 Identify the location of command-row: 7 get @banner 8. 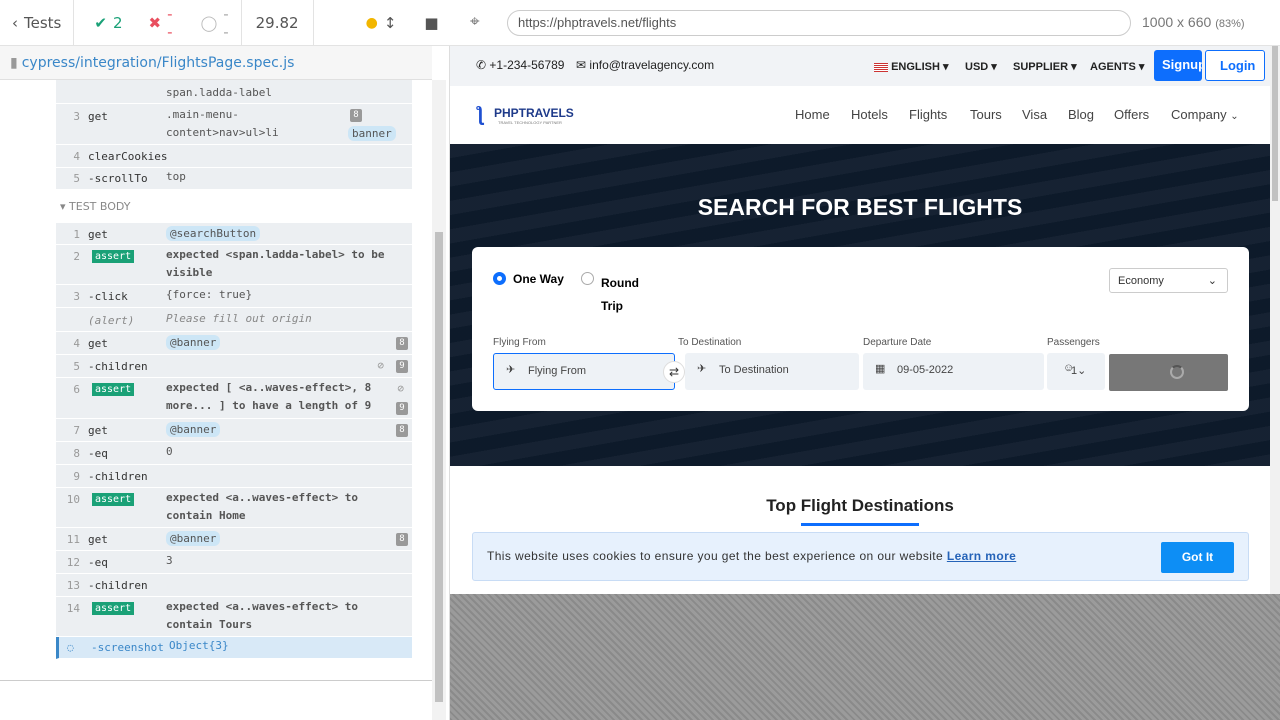
(234, 430).